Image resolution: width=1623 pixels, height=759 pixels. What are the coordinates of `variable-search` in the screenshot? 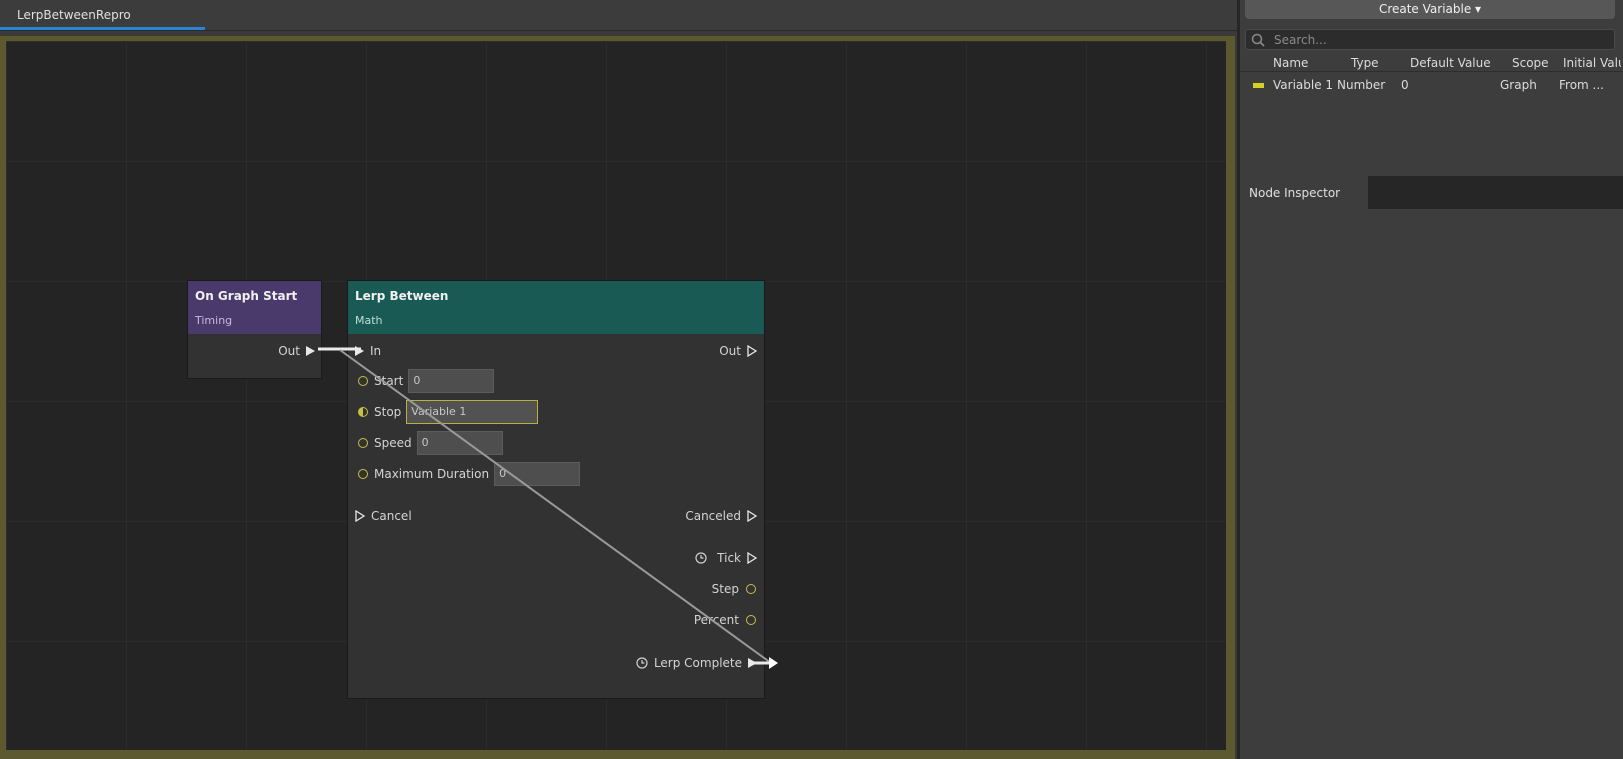 It's located at (1430, 39).